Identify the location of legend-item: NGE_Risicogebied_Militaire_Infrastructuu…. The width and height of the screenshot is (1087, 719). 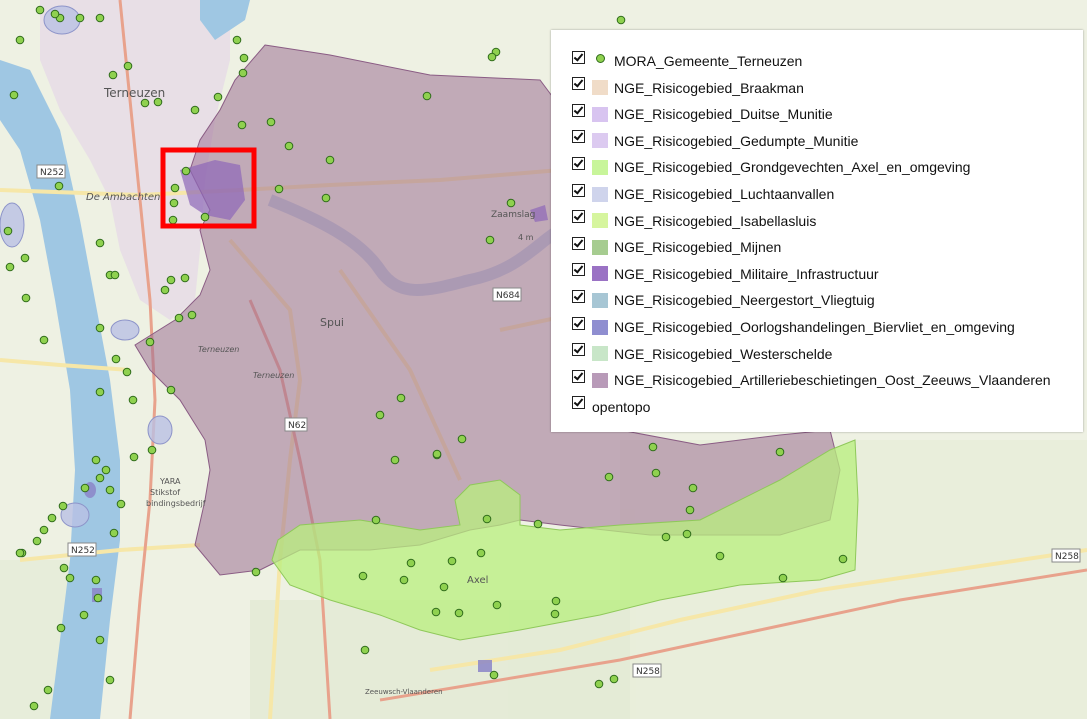
(725, 274).